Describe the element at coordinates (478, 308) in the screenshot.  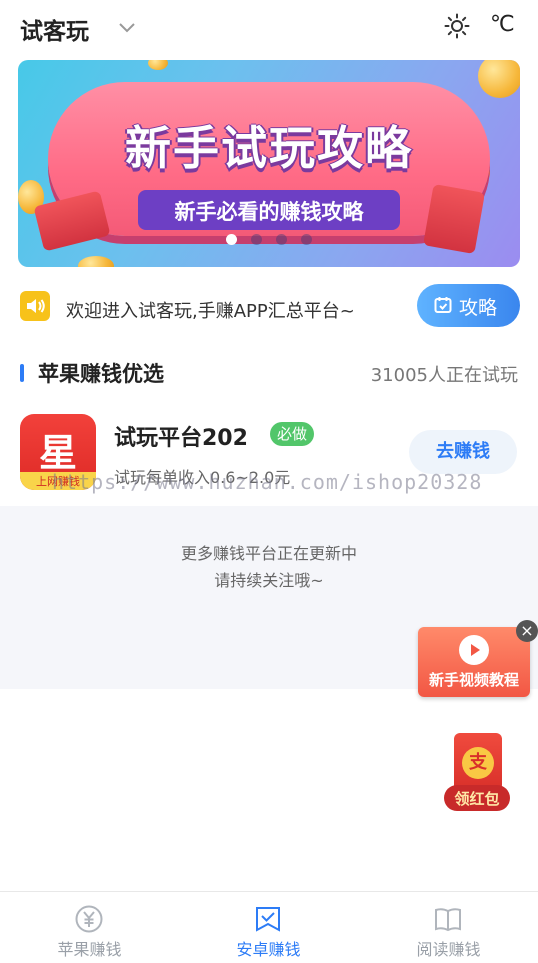
I see `guide-label: 攻略` at that location.